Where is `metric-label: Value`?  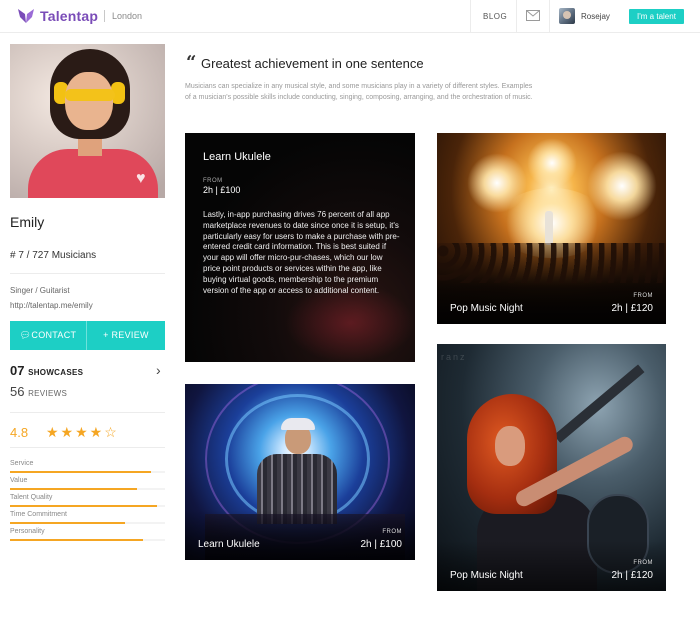
metric-label: Value is located at coordinates (19, 480).